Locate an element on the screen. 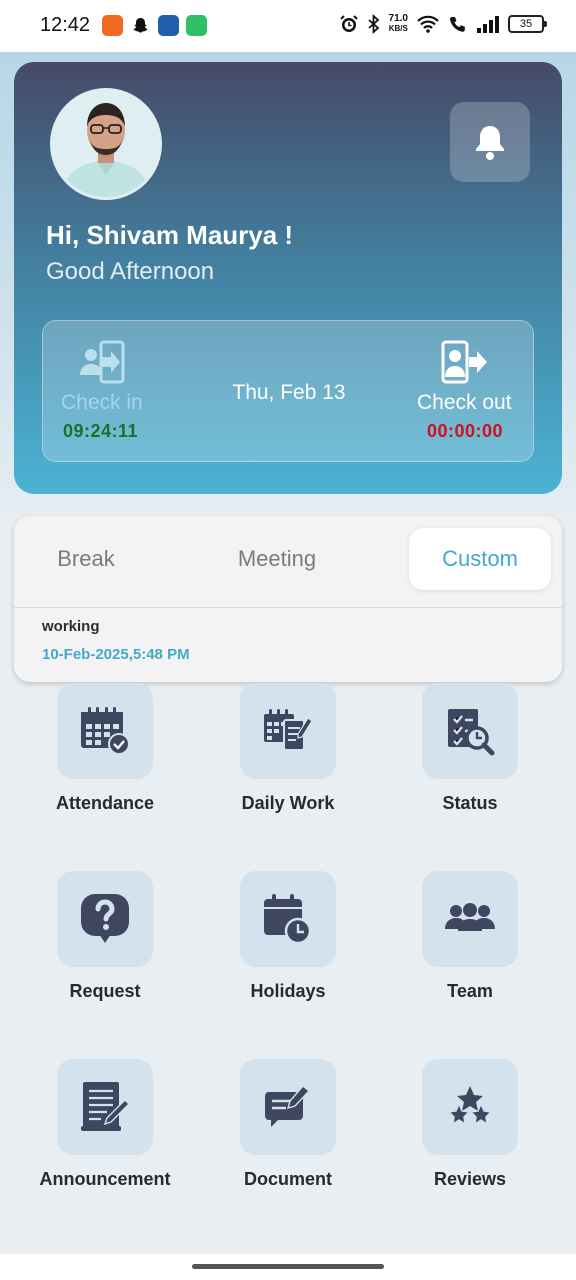 The width and height of the screenshot is (576, 1280). home-handle is located at coordinates (288, 1266).